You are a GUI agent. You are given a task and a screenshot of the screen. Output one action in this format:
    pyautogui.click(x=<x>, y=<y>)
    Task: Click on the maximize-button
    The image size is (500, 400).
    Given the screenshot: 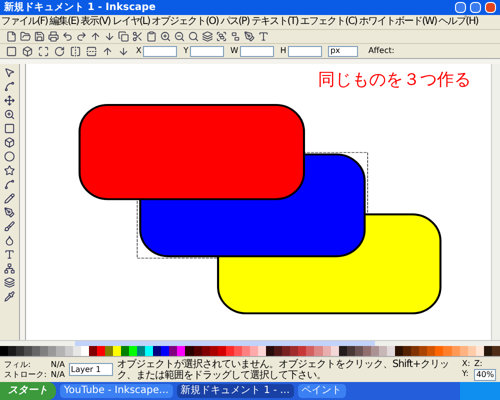 What is the action you would take?
    pyautogui.click(x=475, y=7)
    